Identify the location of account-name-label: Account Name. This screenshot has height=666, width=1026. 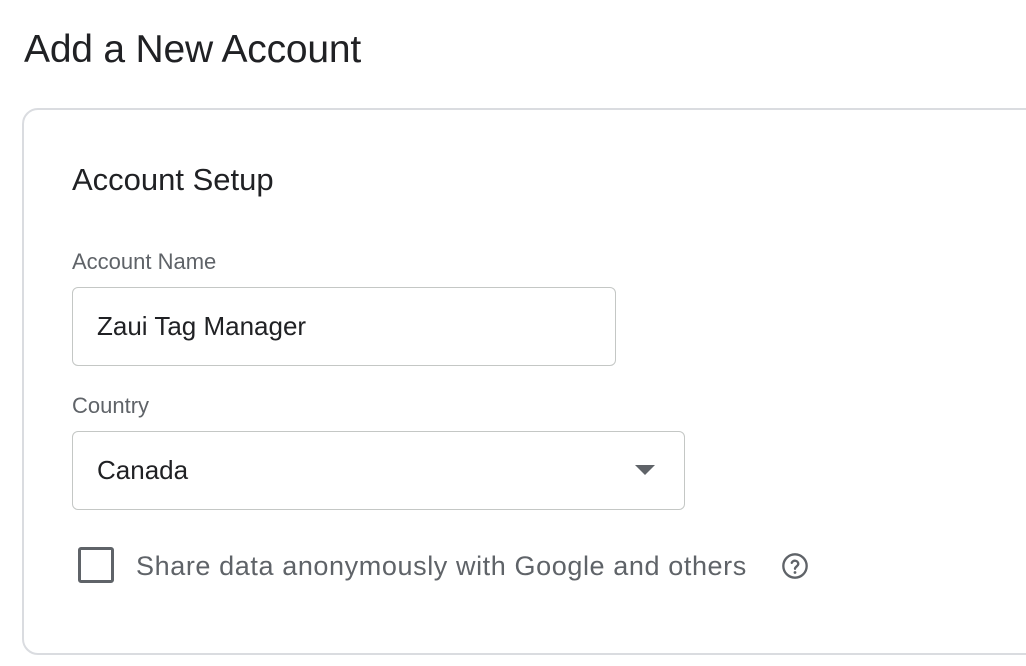
(144, 261).